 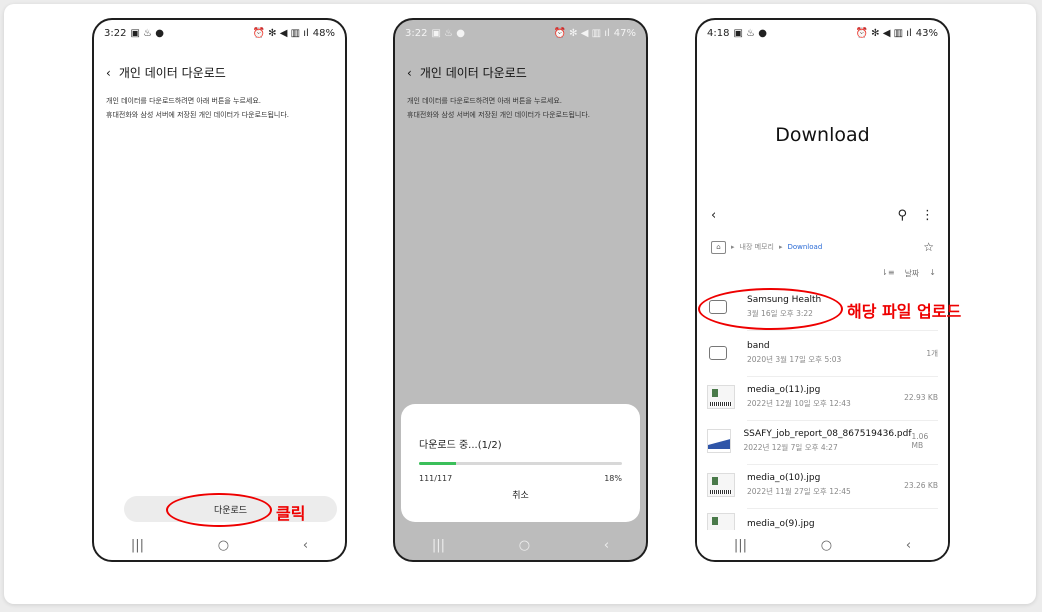 What do you see at coordinates (904, 311) in the screenshot?
I see `upload-annotation: 해당 파일 업로드` at bounding box center [904, 311].